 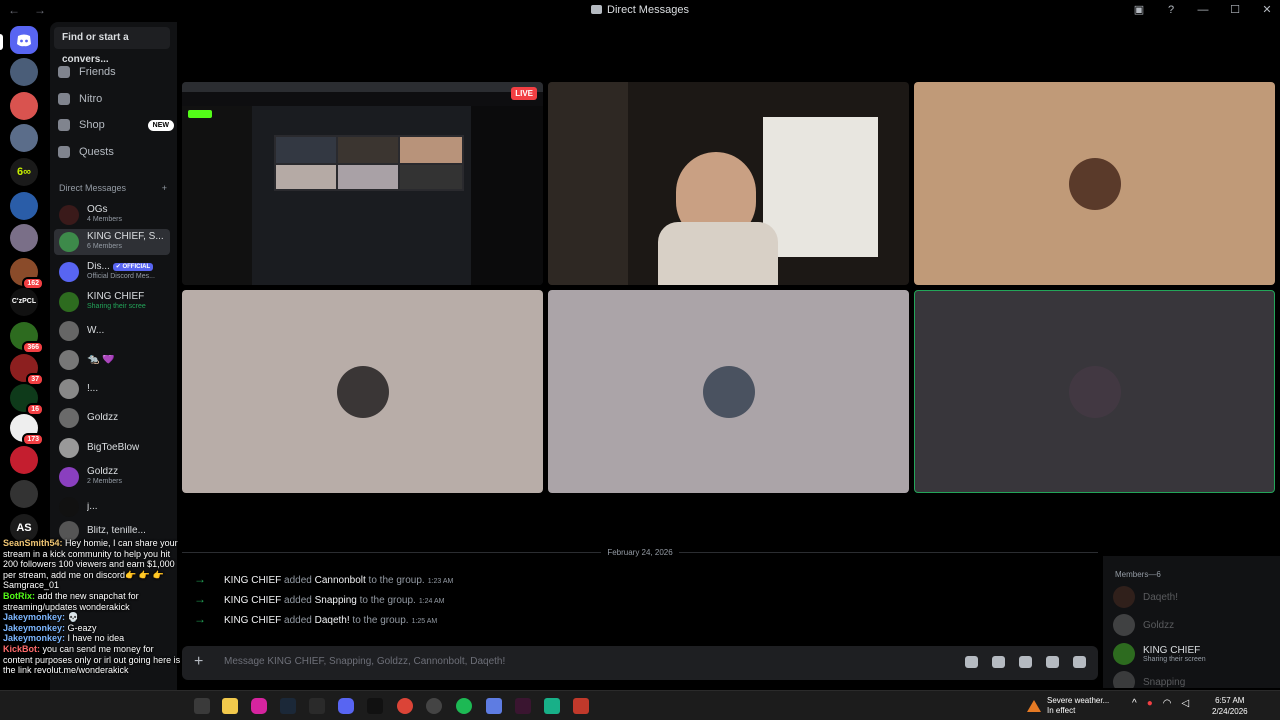 What do you see at coordinates (259, 706) in the screenshot?
I see `instagram-icon` at bounding box center [259, 706].